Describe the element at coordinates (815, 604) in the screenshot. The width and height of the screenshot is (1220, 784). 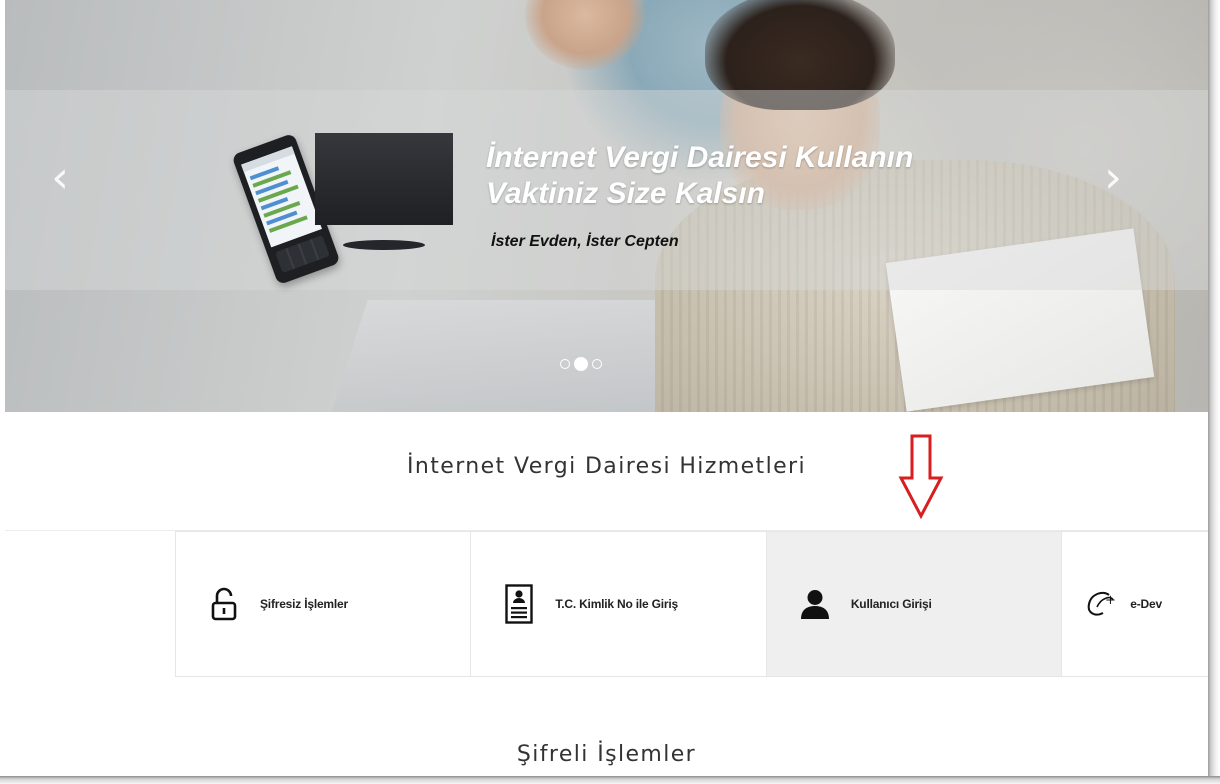
I see `user-icon` at that location.